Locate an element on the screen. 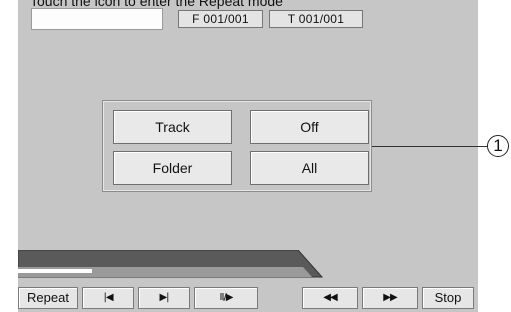 The image size is (511, 312). playback-controls: Repeat |◀ ▶| II/▶ ◀◀ ▶▶ Stop is located at coordinates (248, 298).